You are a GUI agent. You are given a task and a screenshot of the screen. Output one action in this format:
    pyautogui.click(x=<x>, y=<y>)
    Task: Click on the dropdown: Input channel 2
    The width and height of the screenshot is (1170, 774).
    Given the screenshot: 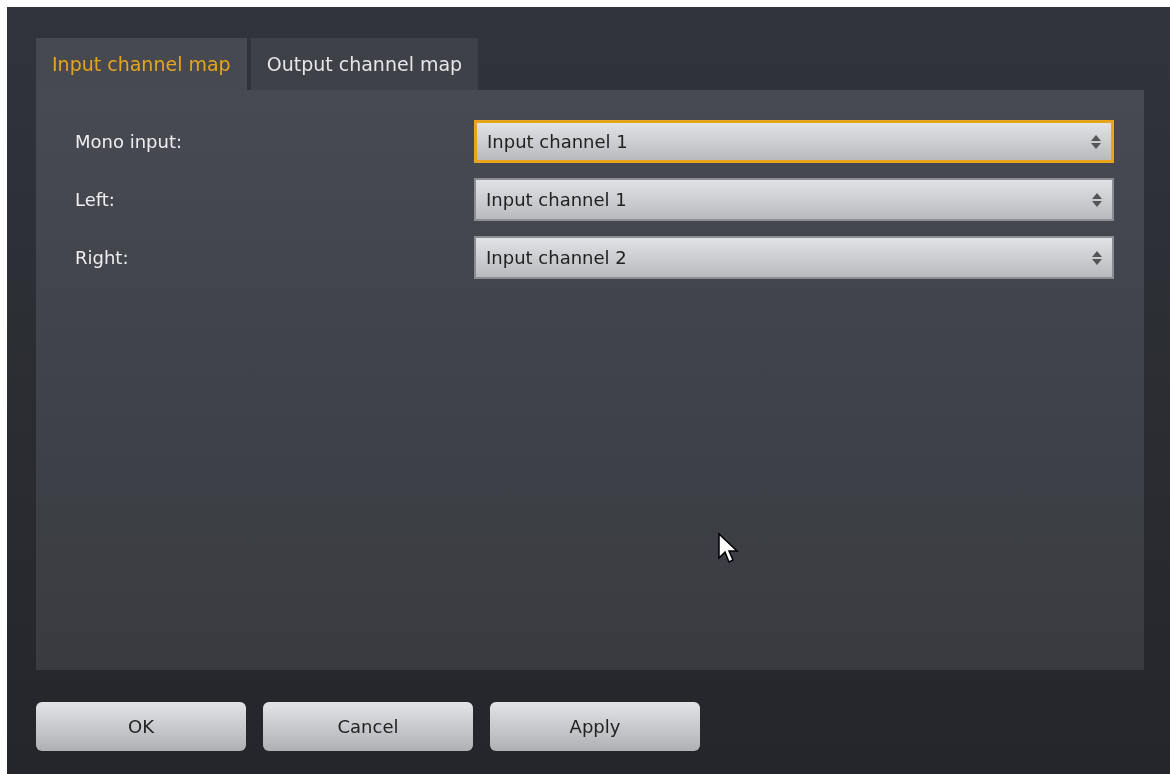 What is the action you would take?
    pyautogui.click(x=794, y=257)
    